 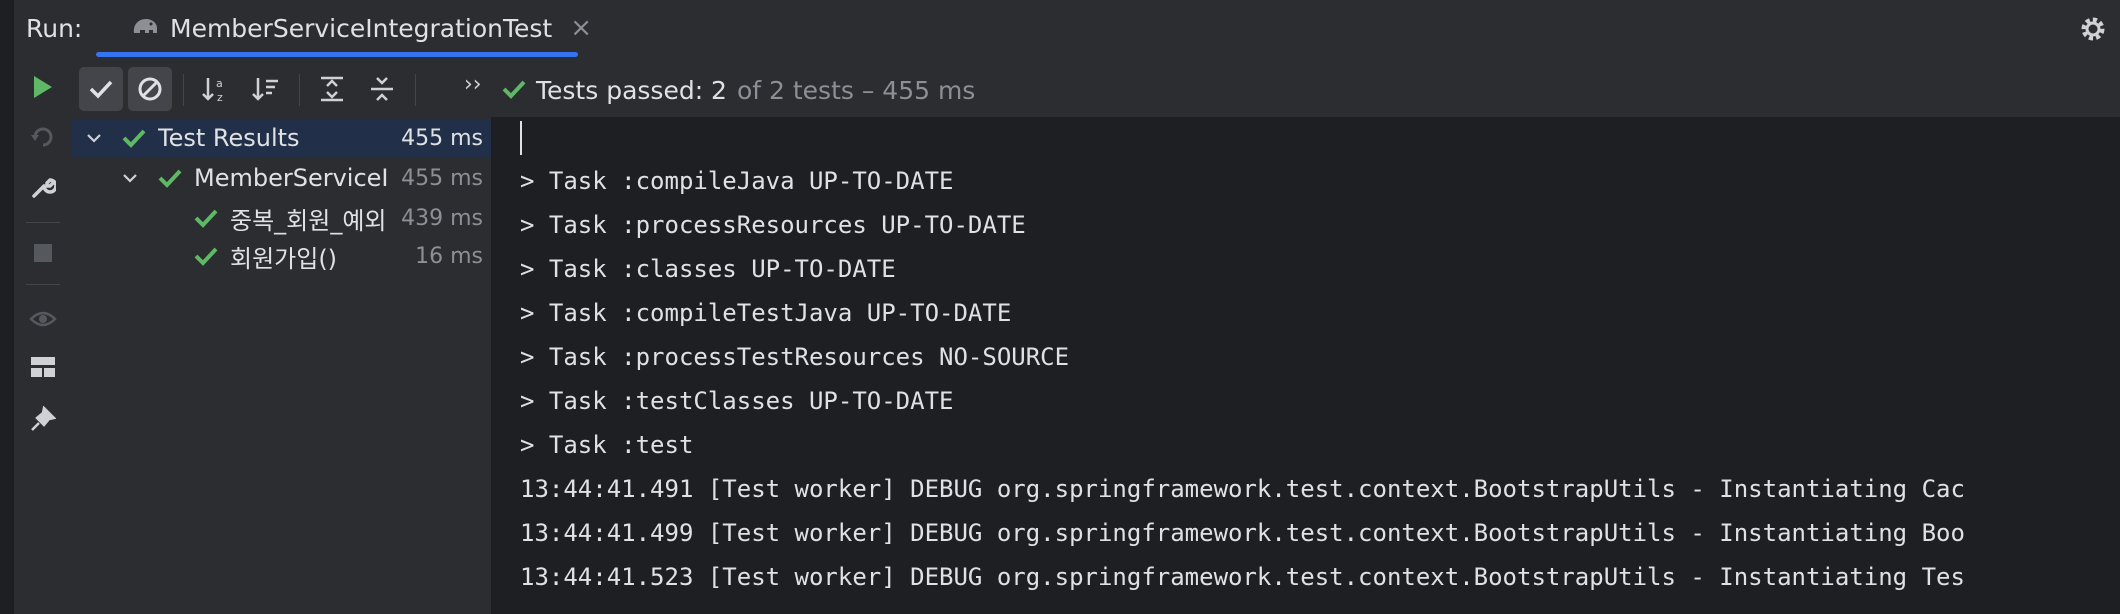 I want to click on status-summary-text: of 2 tests – 455 ms, so click(x=856, y=90).